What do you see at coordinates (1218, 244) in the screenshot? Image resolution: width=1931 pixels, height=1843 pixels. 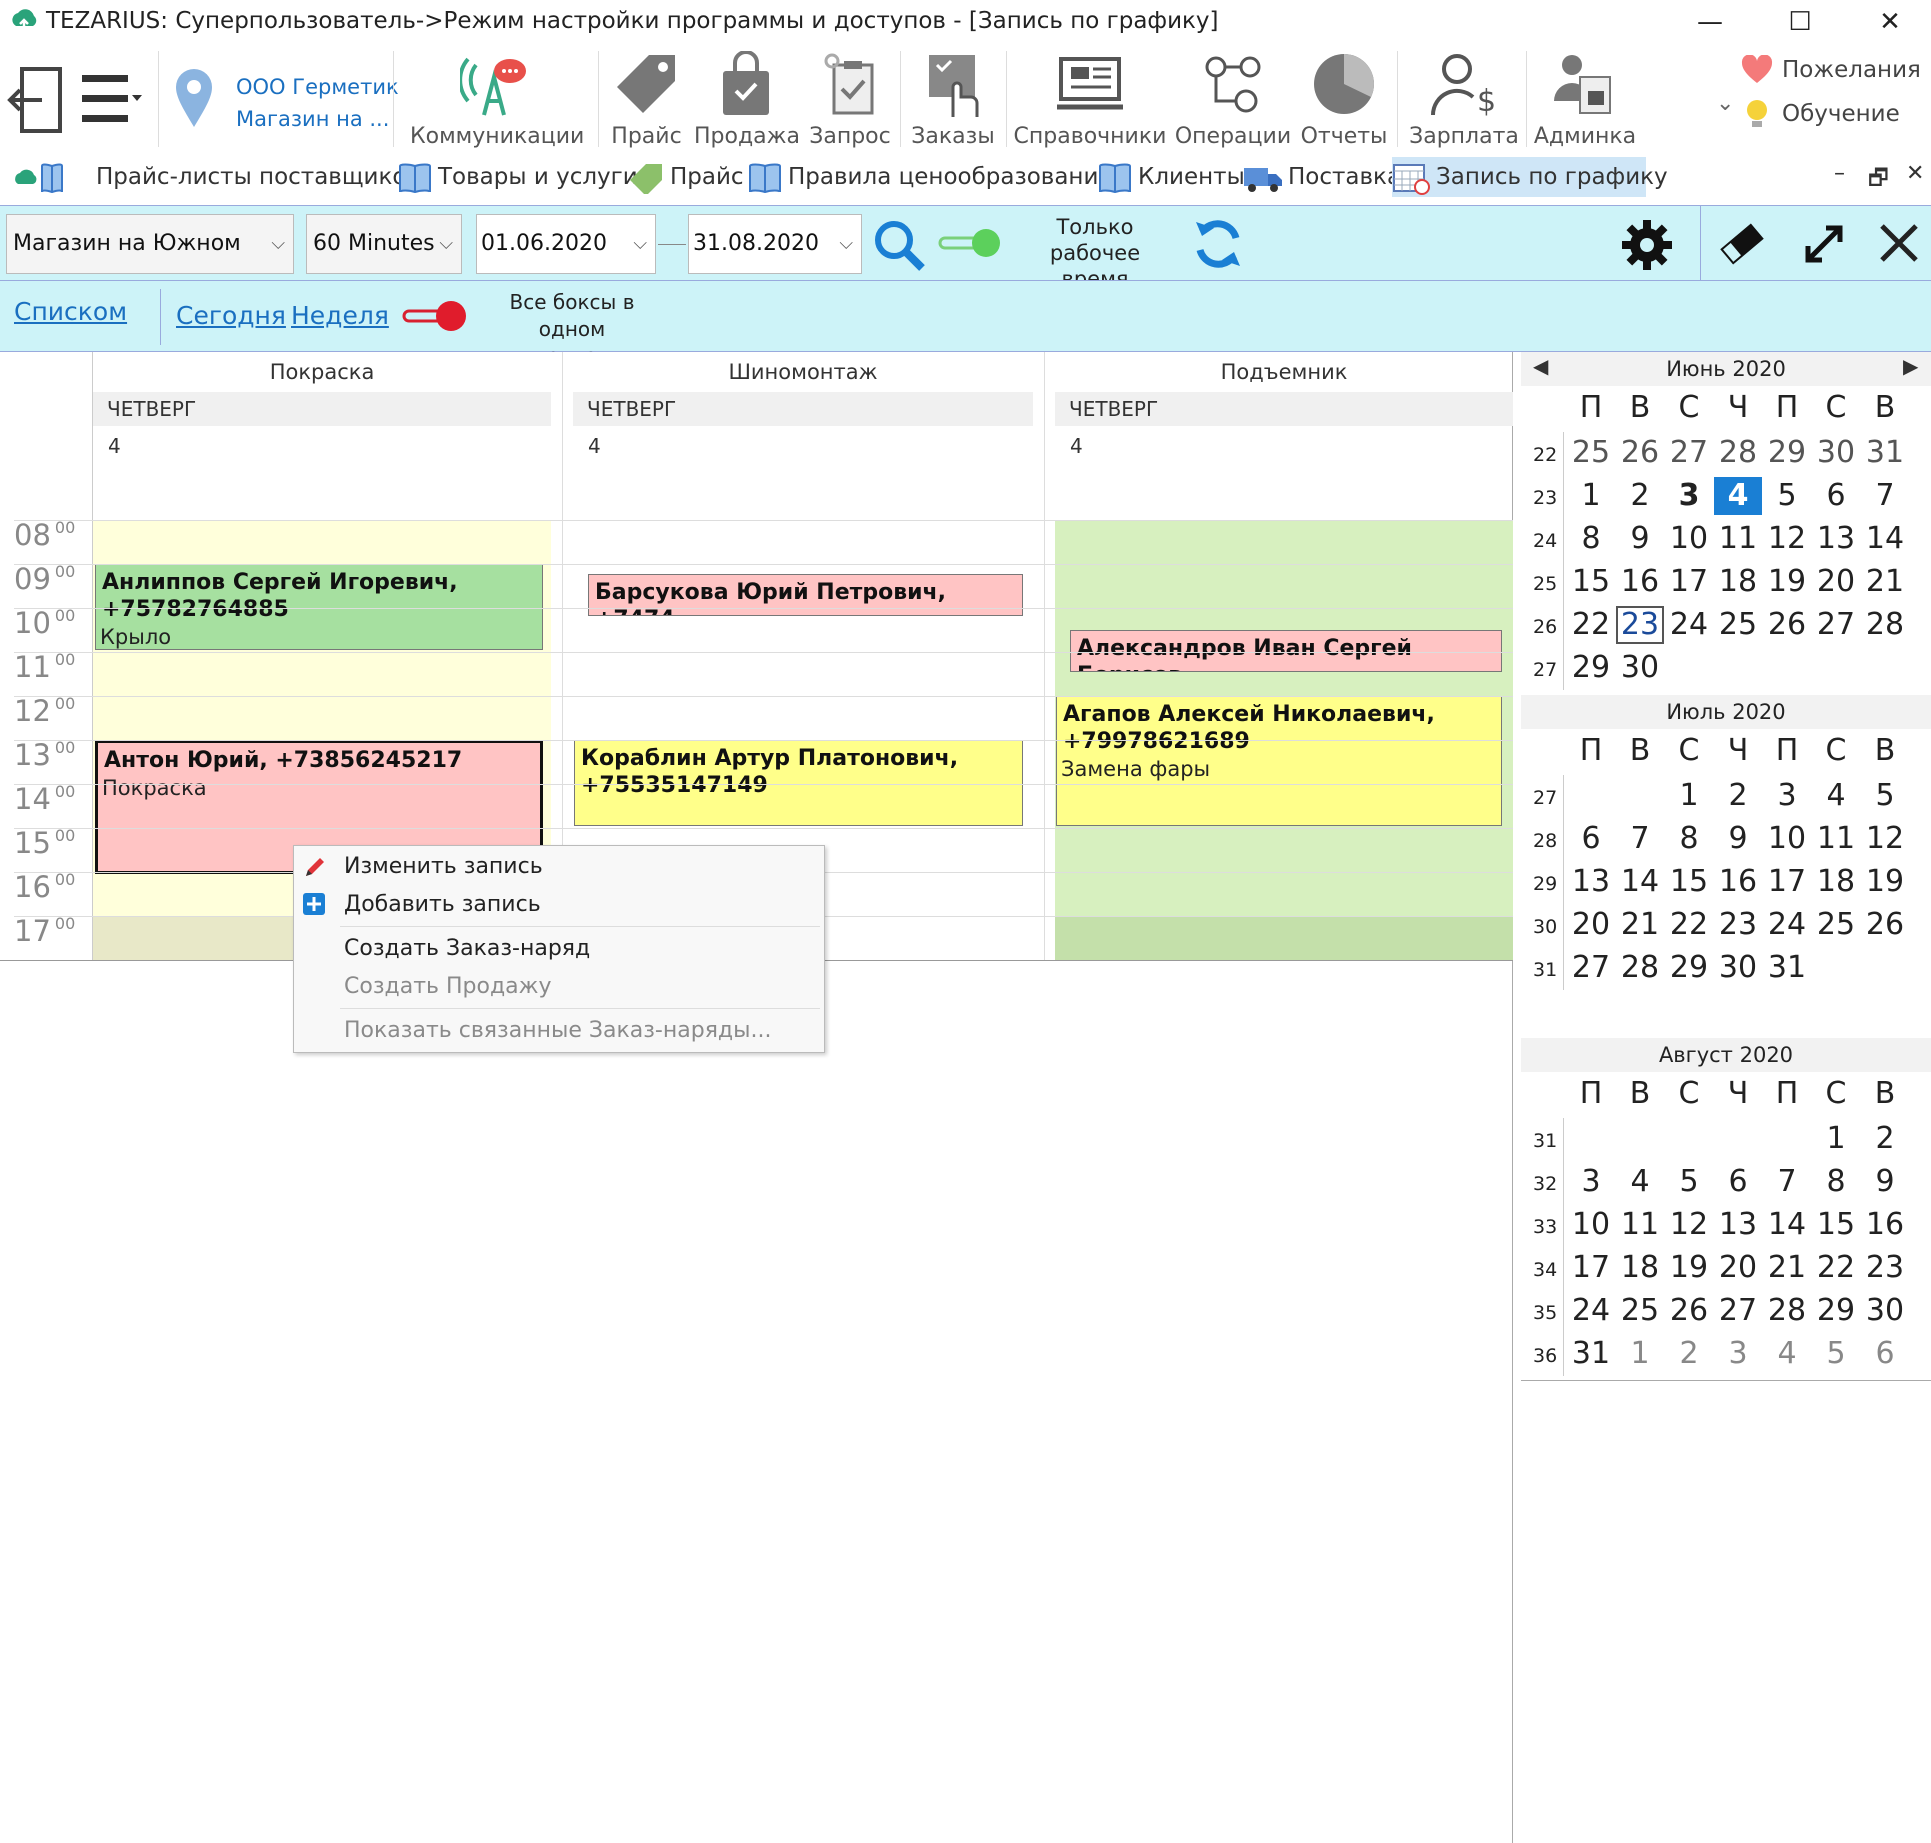 I see `refresh-icon` at bounding box center [1218, 244].